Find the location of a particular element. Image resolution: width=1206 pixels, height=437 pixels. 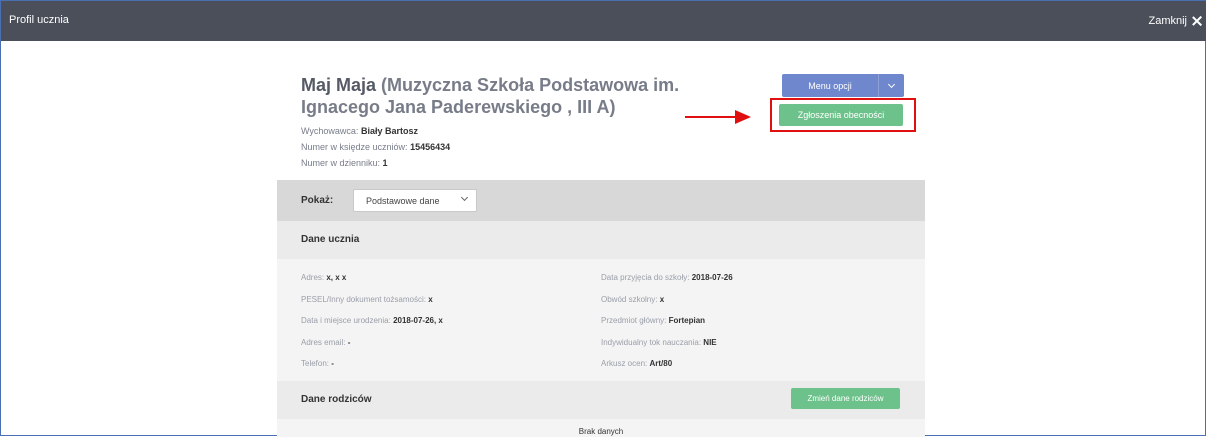

field-label: Data i miejsce urodzenia: is located at coordinates (346, 320).